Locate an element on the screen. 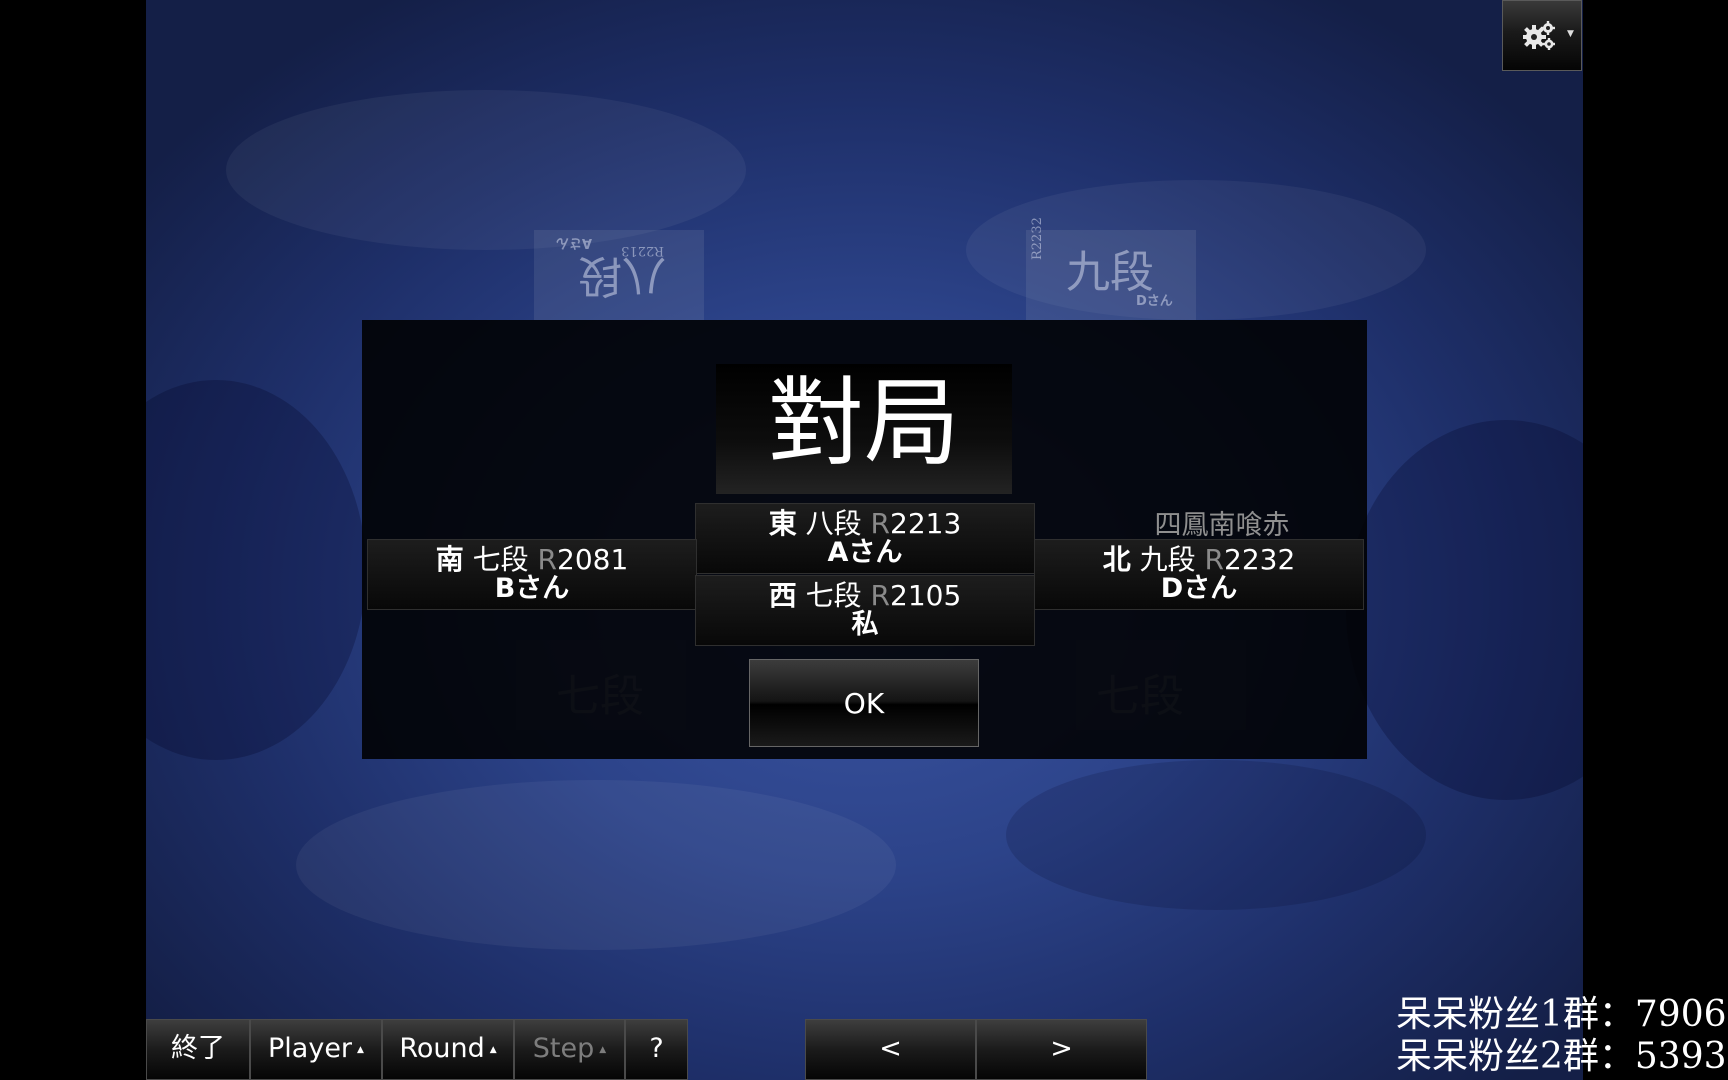 The height and width of the screenshot is (1080, 1728). overlay-line: 呆呆粉丝1群：7906 is located at coordinates (1561, 1014).